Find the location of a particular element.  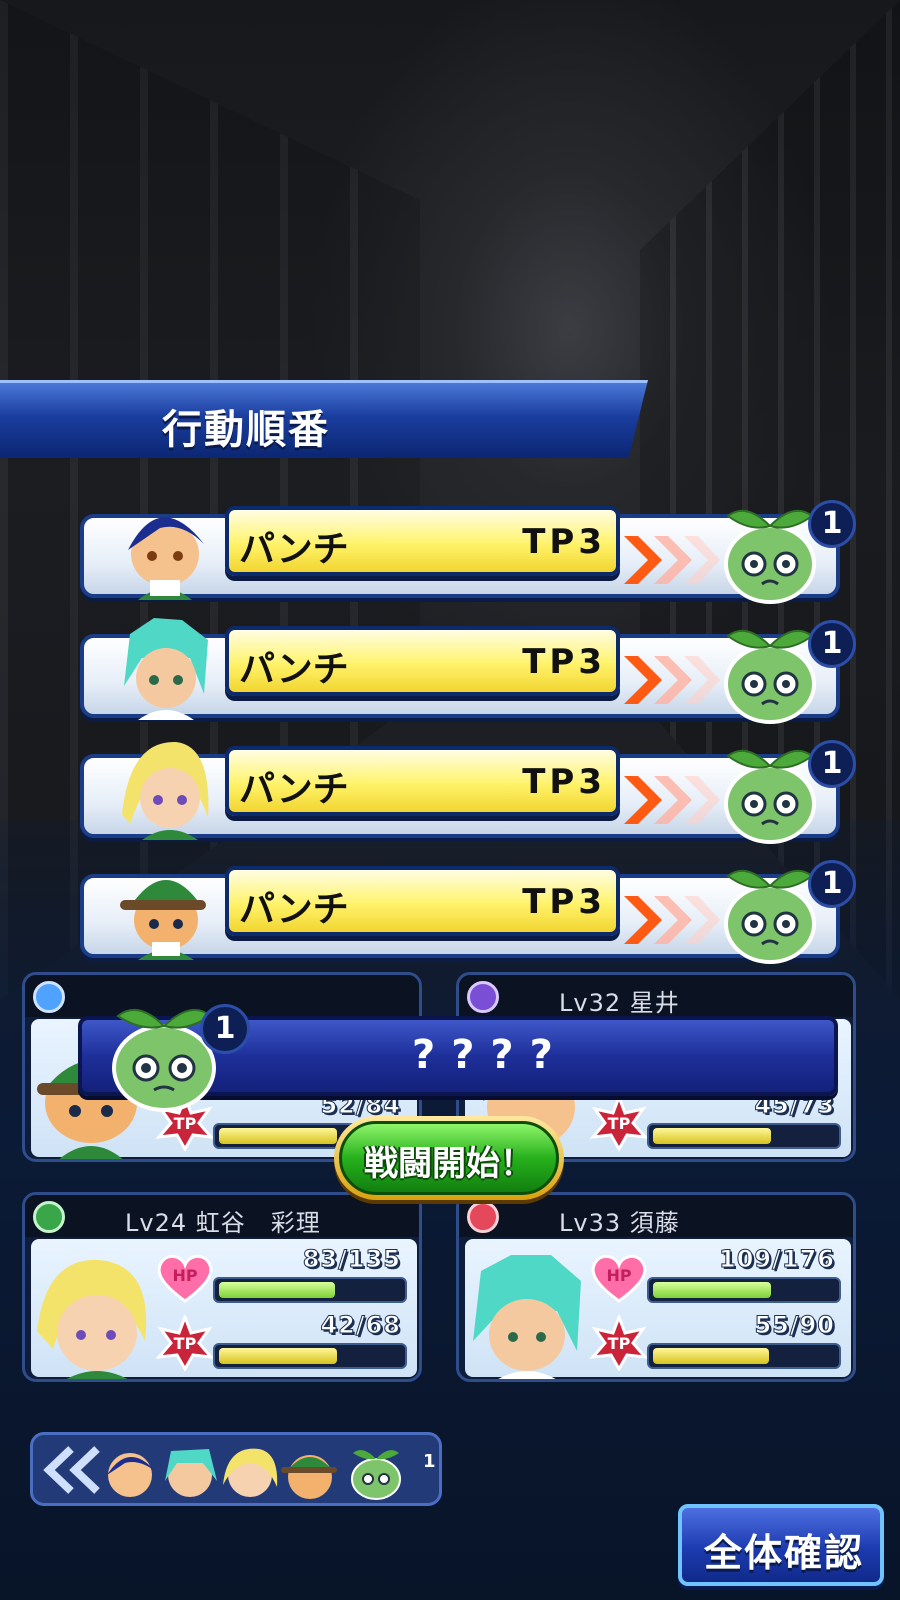

start-battle-button-face: 戦闘開始！ is located at coordinates (449, 1158).